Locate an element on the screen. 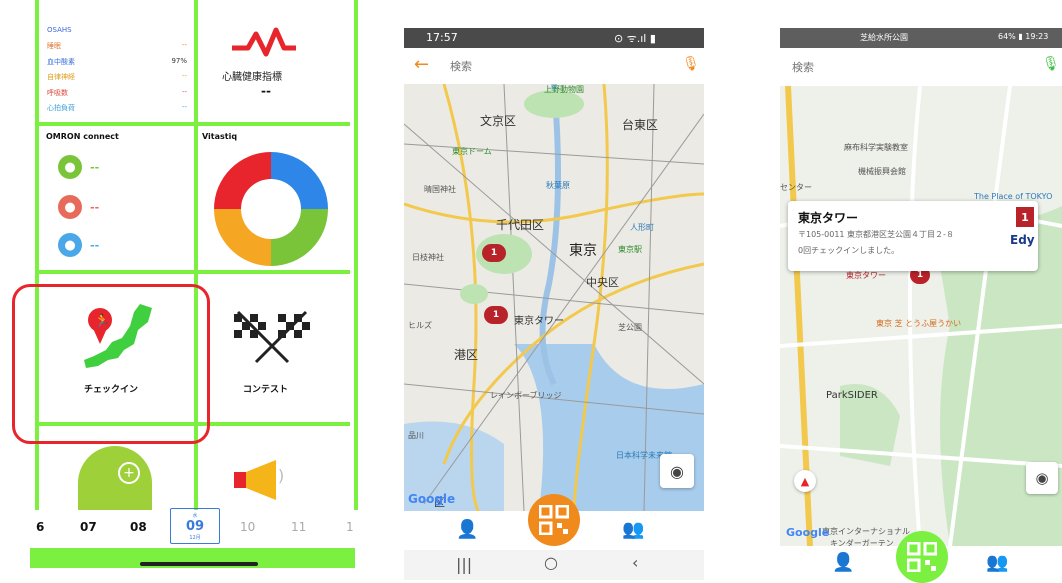  map-label: 東京 芝 とうふ屋うかい is located at coordinates (919, 323).